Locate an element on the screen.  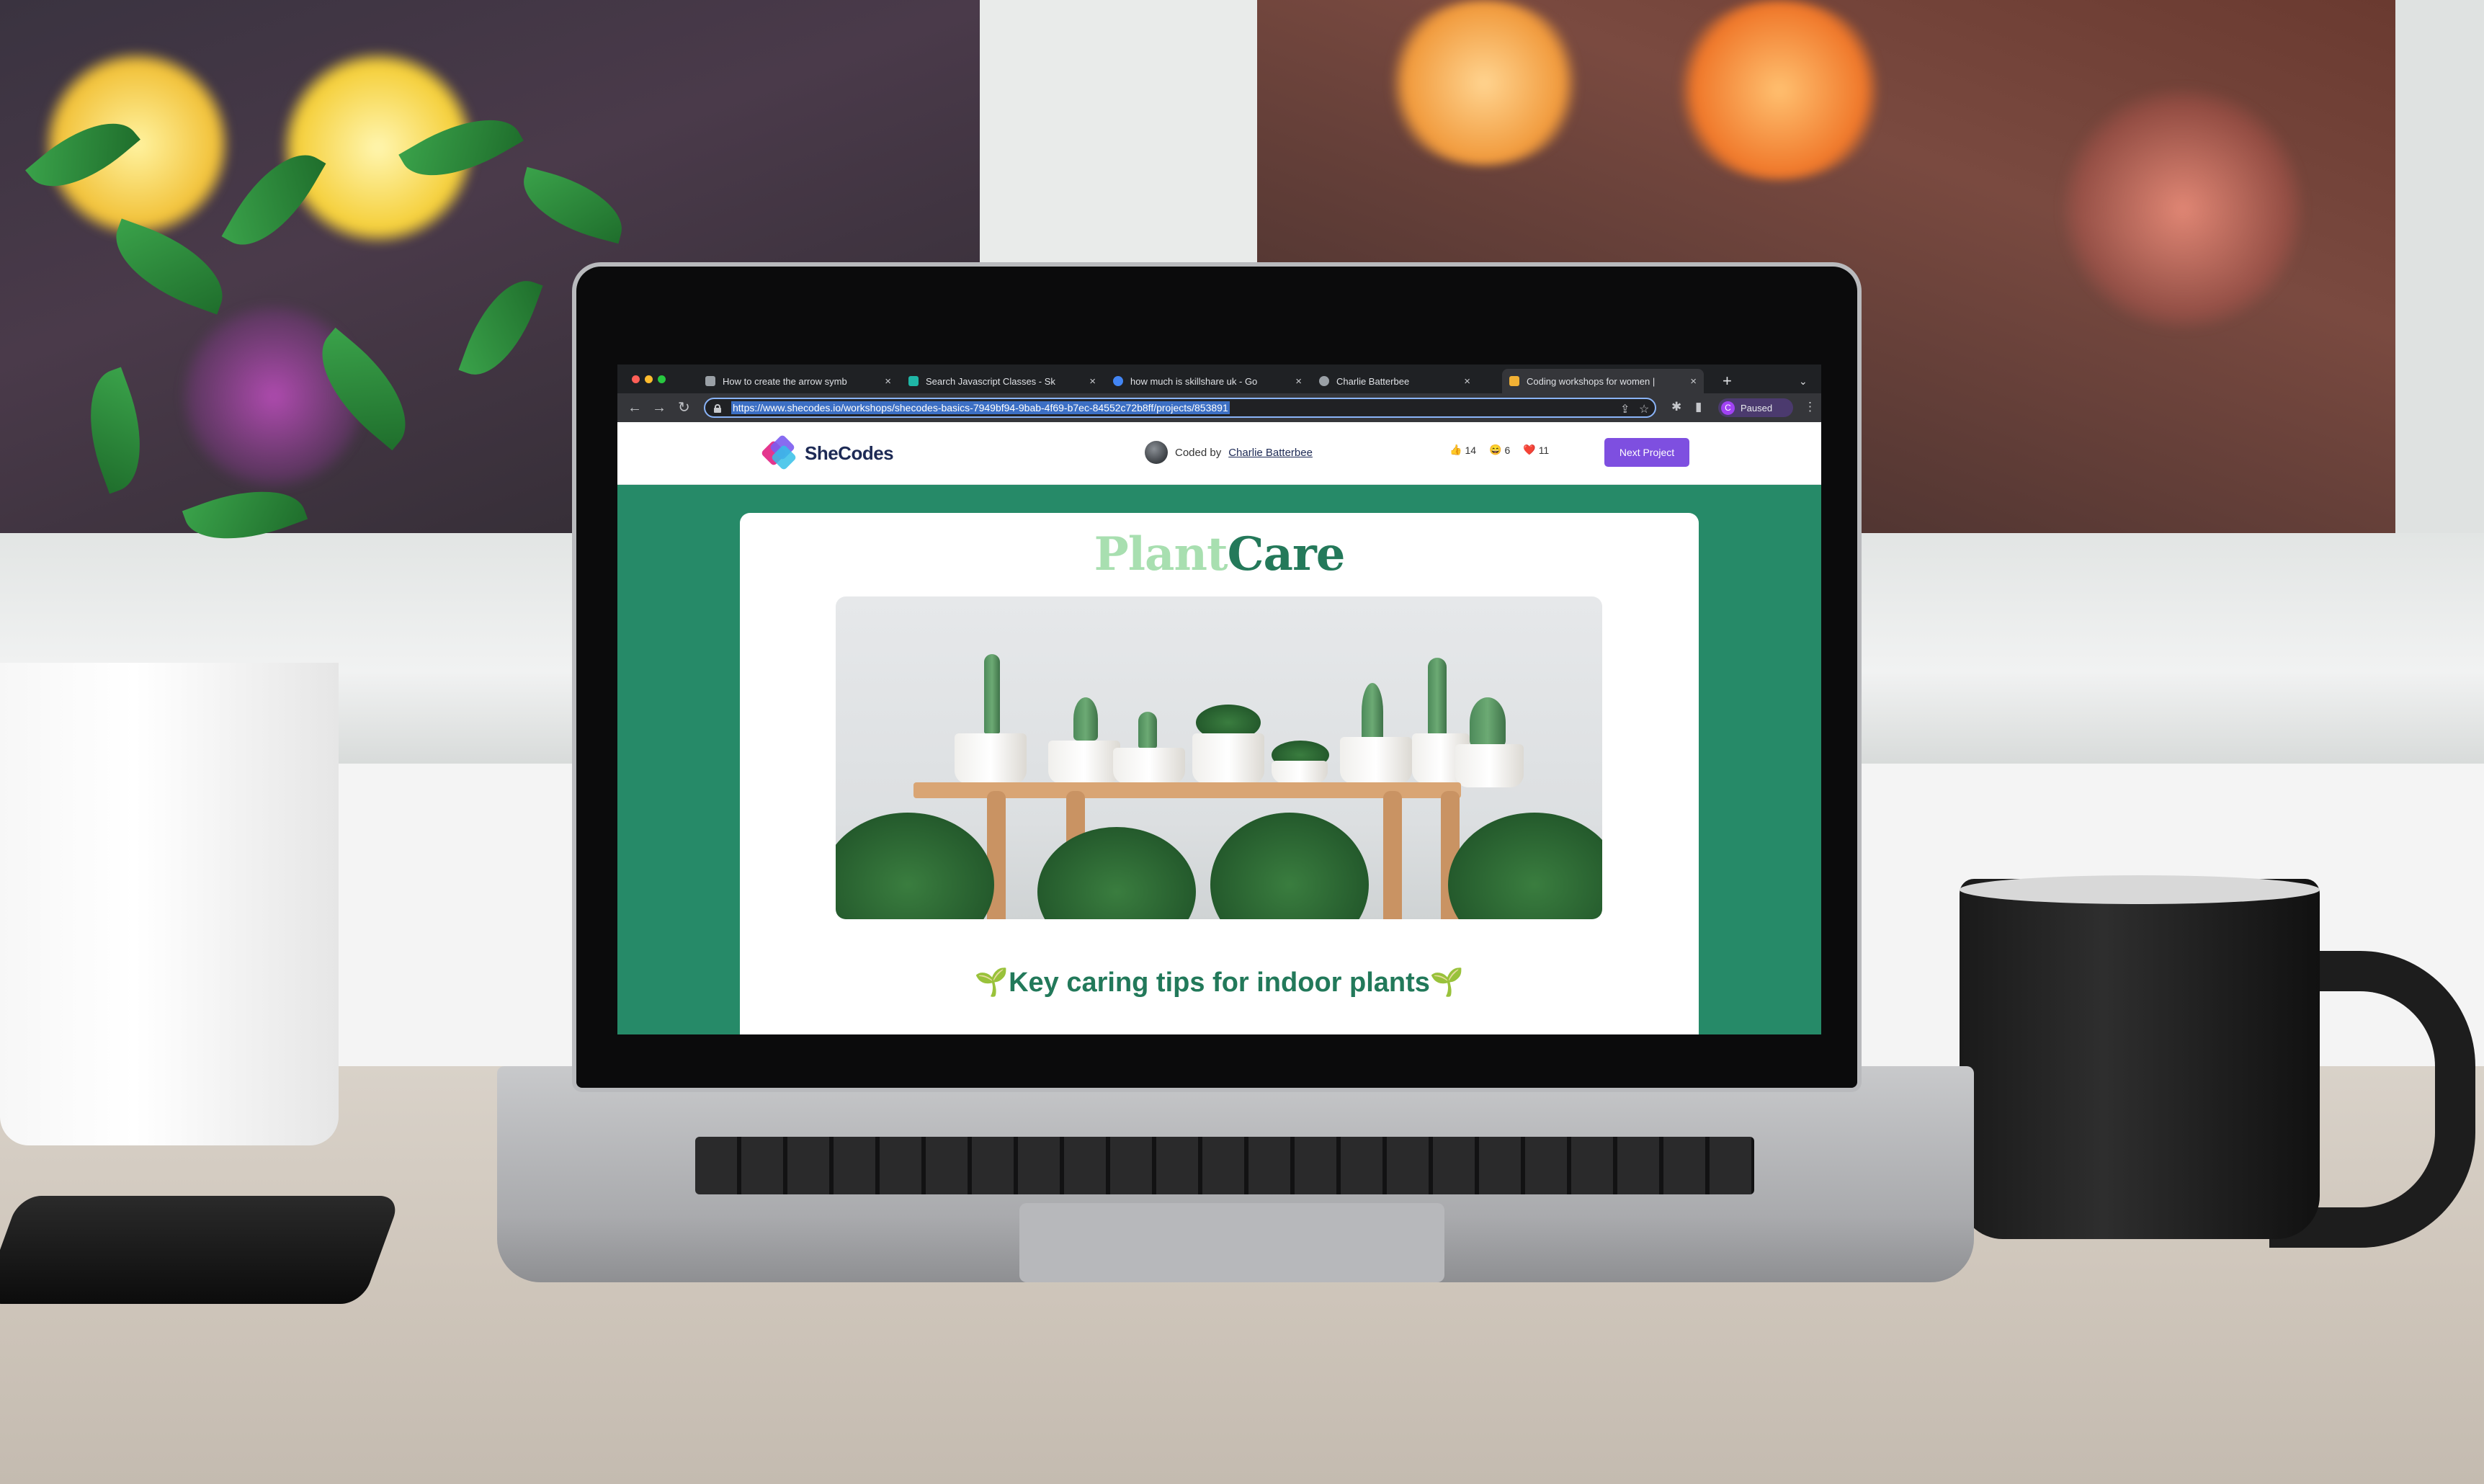
plus-icon: + is located at coordinates (1727, 381).